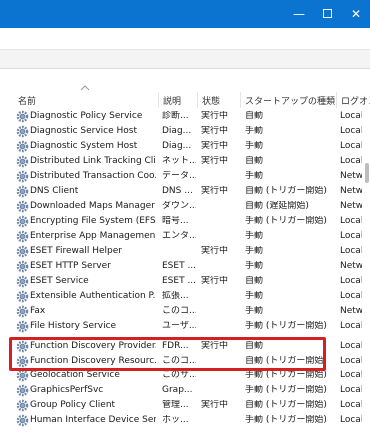 This screenshot has height=446, width=370. Describe the element at coordinates (355, 14) in the screenshot. I see `close-button: ✕` at that location.